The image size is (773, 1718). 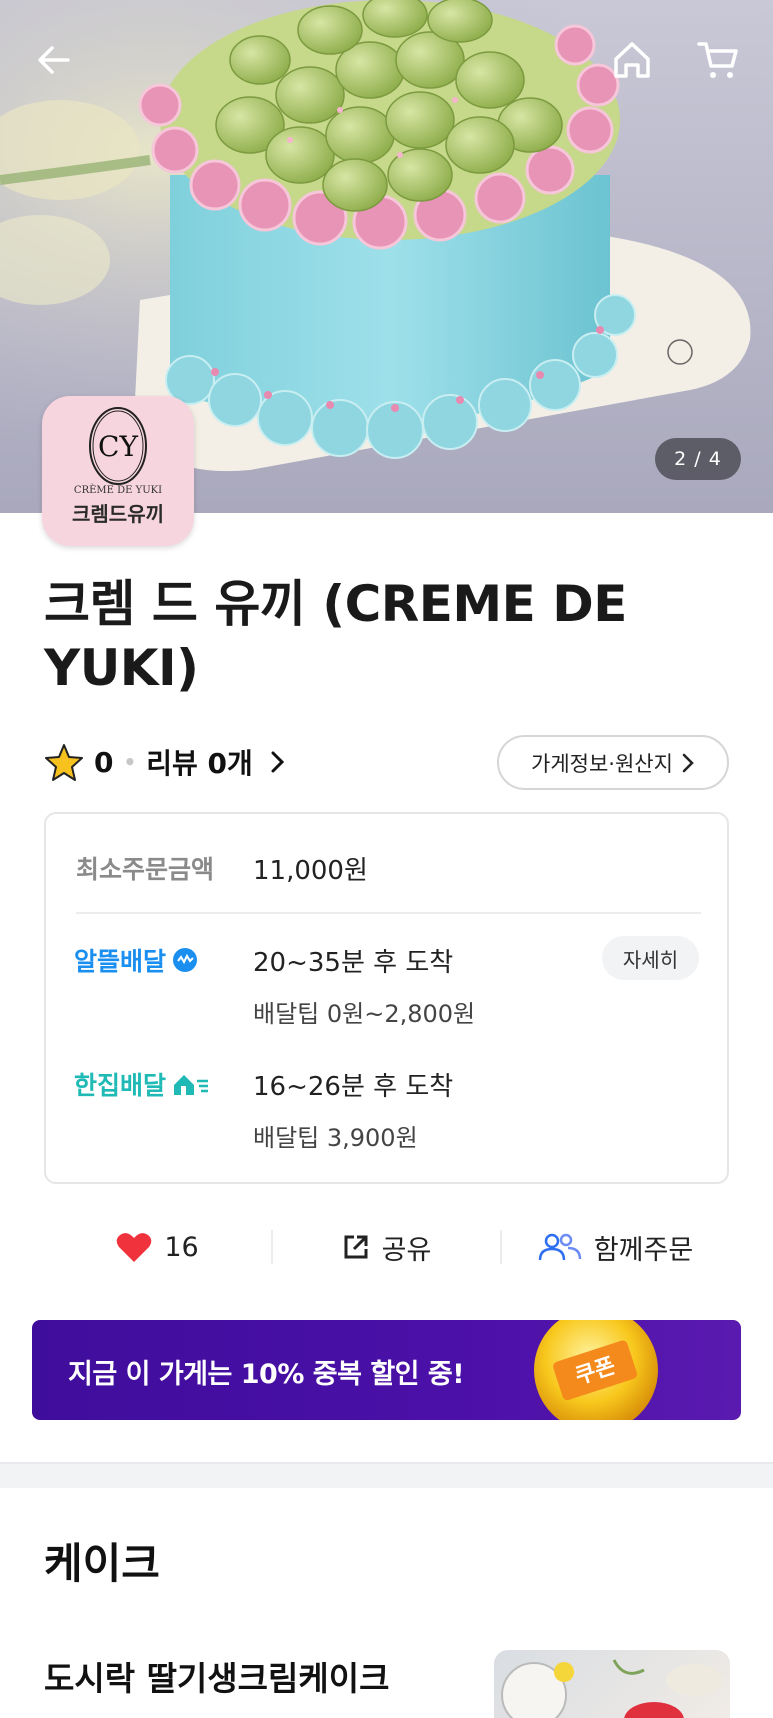 What do you see at coordinates (406, 1250) in the screenshot?
I see `share-label: 공유` at bounding box center [406, 1250].